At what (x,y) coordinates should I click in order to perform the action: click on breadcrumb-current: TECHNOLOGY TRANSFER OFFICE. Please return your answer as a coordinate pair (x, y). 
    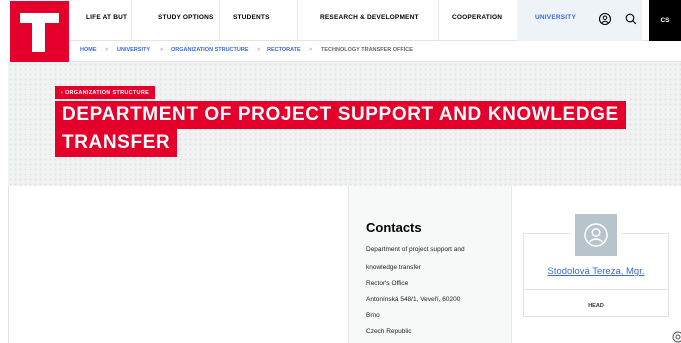
    Looking at the image, I should click on (367, 50).